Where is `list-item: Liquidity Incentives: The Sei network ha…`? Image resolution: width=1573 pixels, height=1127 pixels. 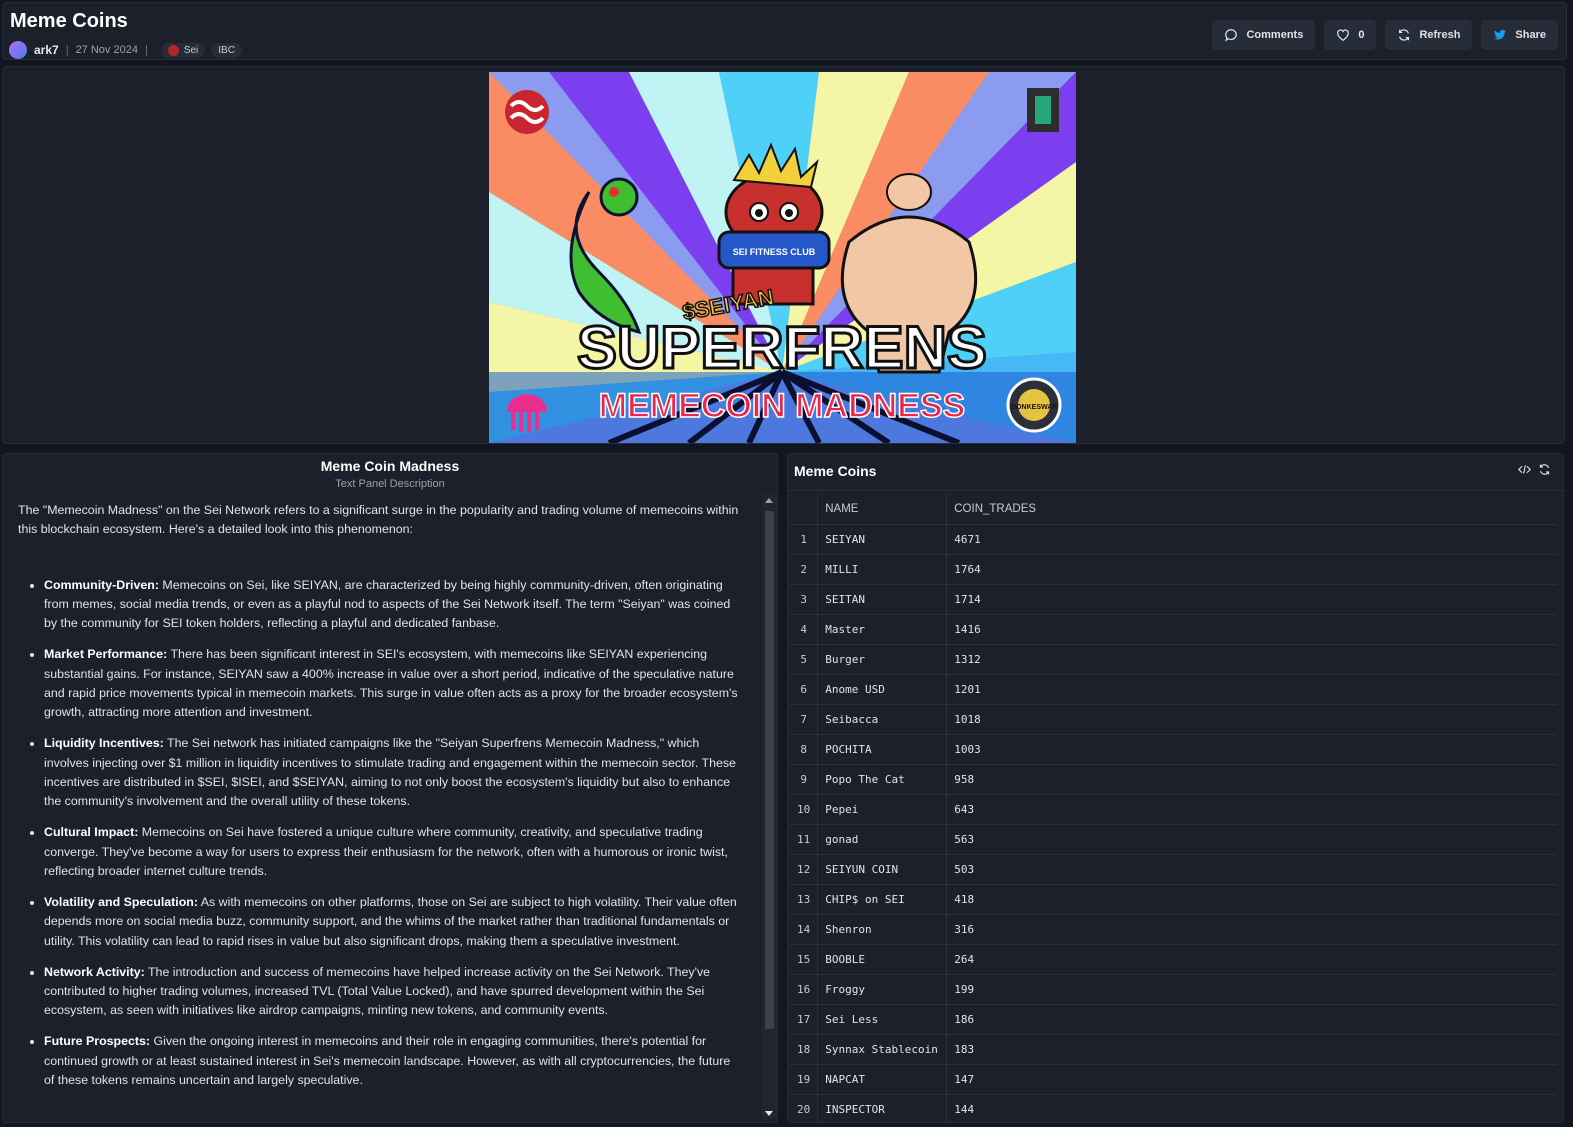 list-item: Liquidity Incentives: The Sei network ha… is located at coordinates (393, 772).